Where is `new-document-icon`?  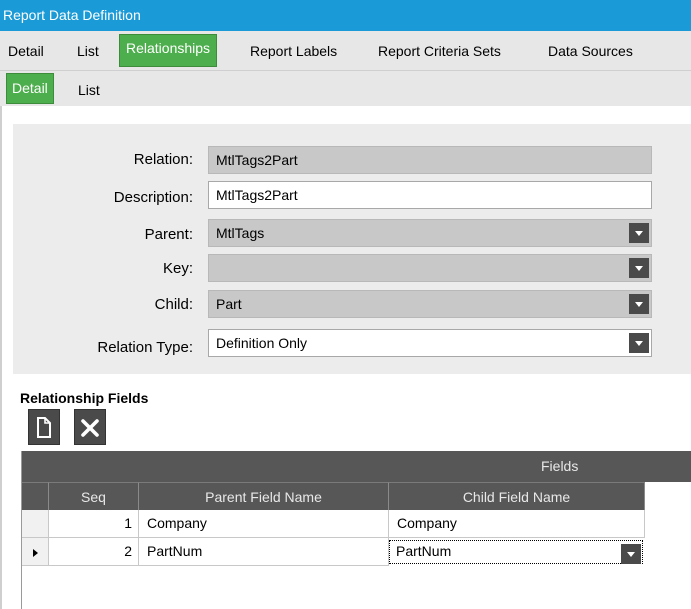 new-document-icon is located at coordinates (44, 427).